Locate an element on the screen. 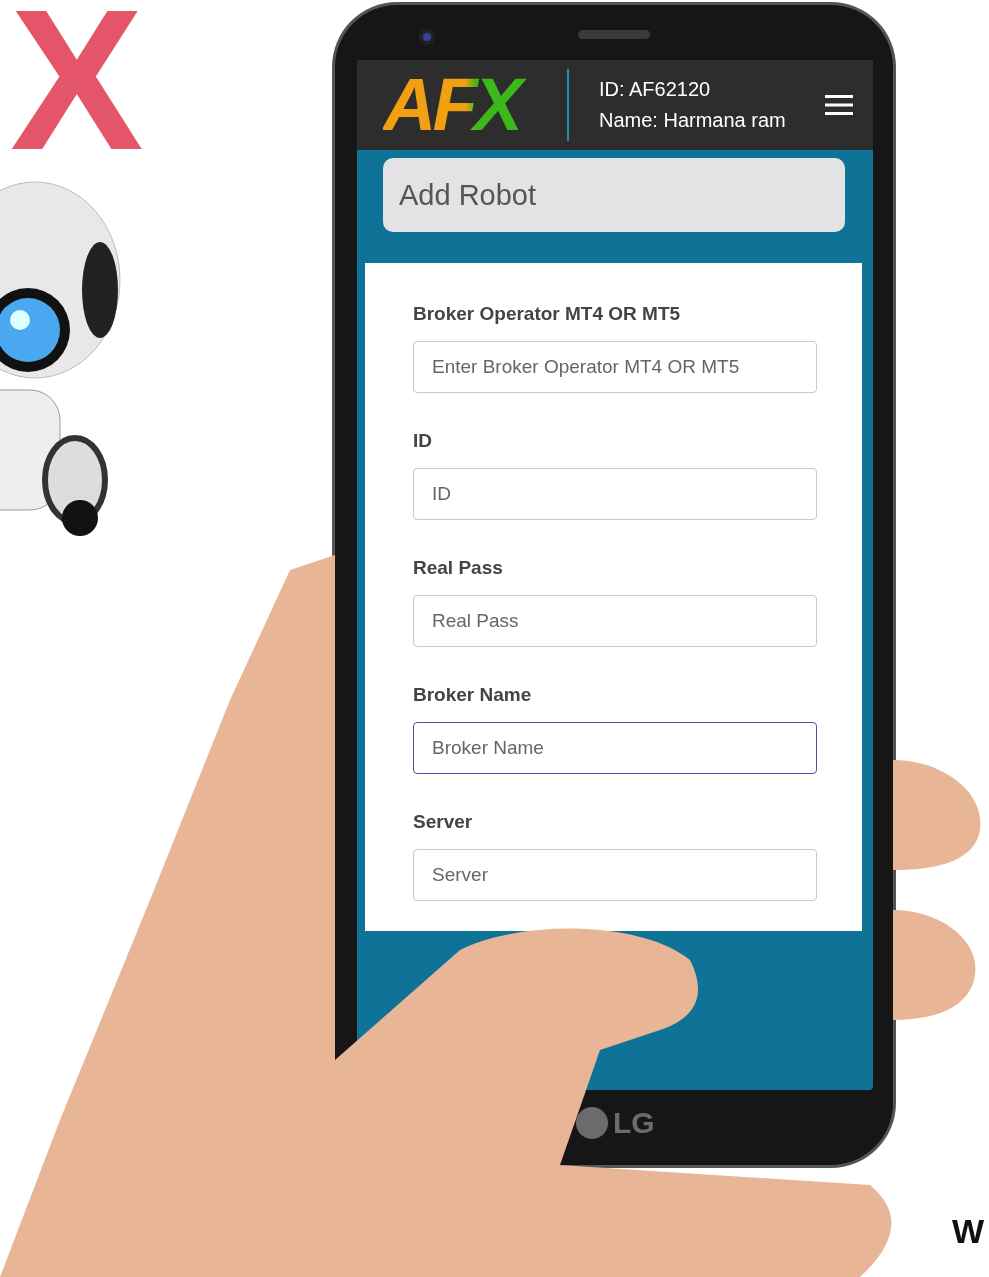  user-id: ID: AF62120 is located at coordinates (655, 89).